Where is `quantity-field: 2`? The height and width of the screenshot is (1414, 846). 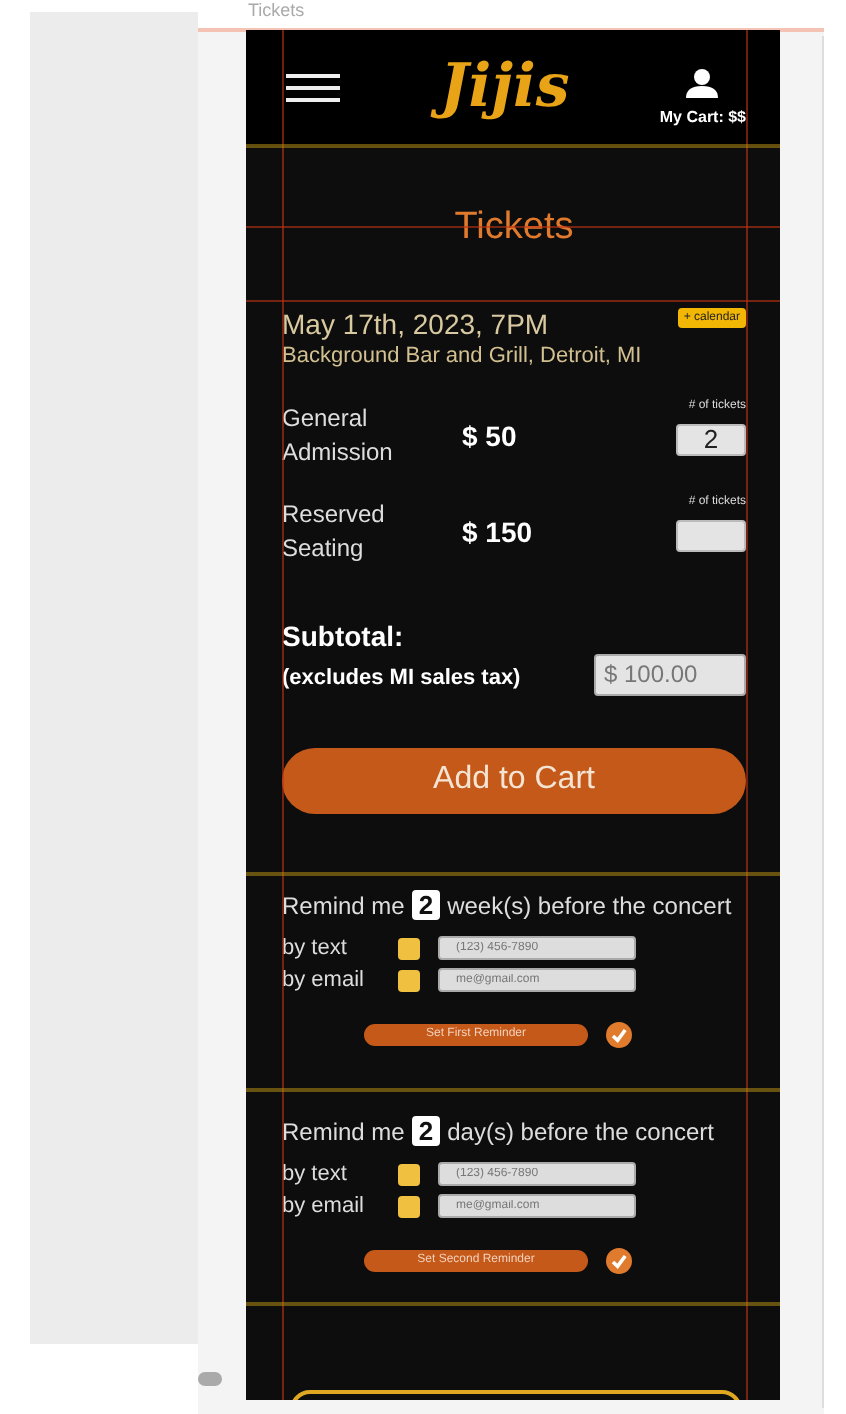
quantity-field: 2 is located at coordinates (711, 439).